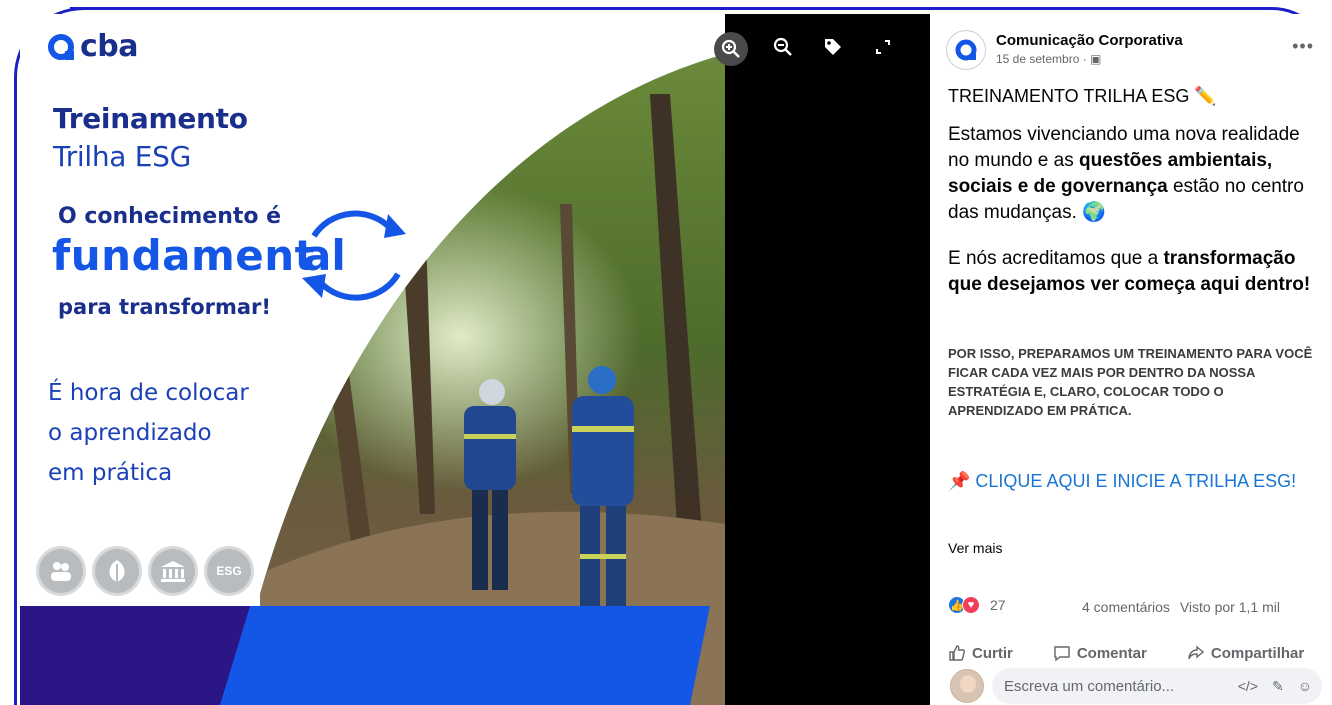  I want to click on slogan-line-1: O conhecimento é, so click(170, 216).